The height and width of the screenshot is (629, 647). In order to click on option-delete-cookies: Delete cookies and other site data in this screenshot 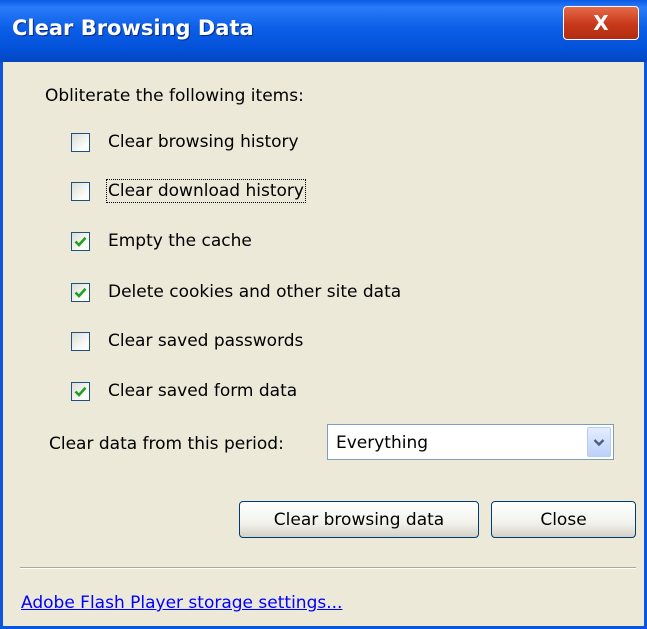, I will do `click(236, 292)`.